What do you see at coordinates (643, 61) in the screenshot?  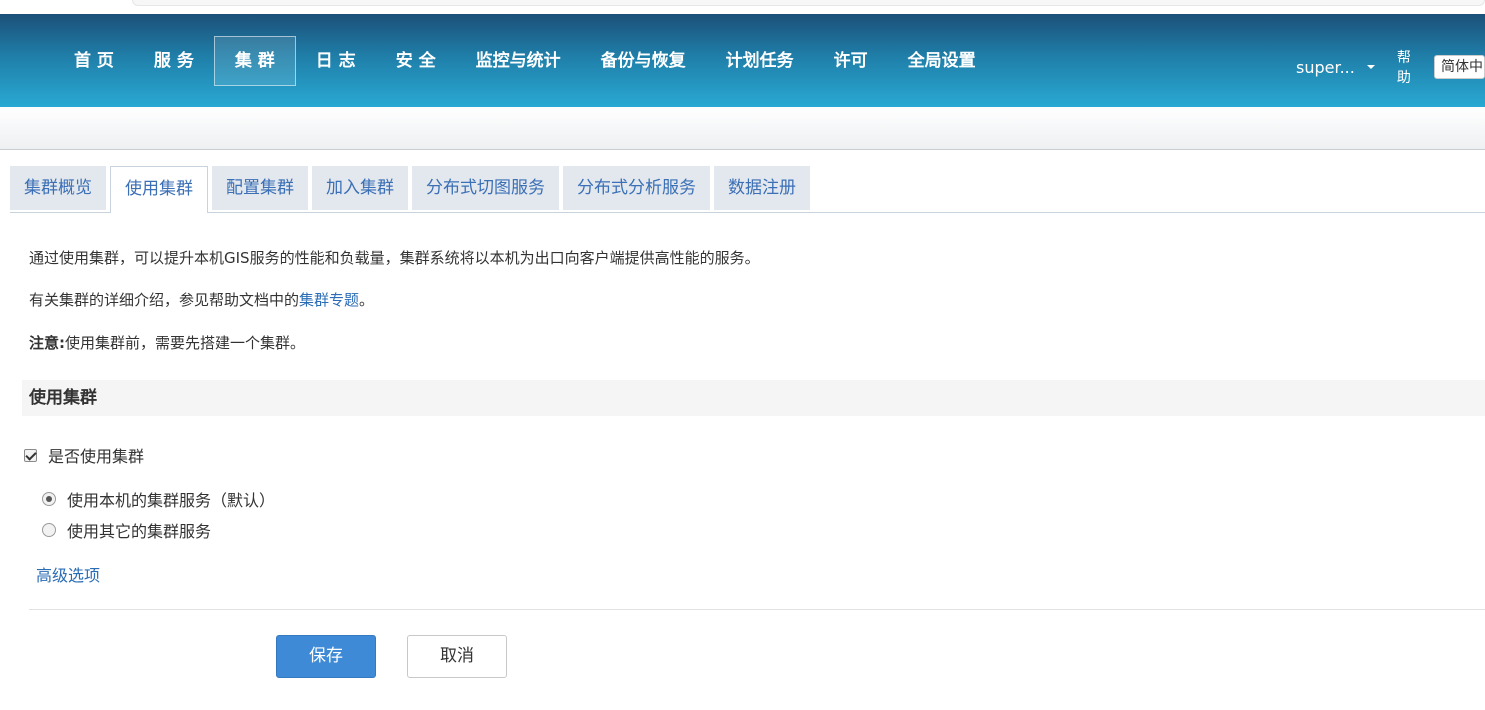 I see `nav-backup: 备份与恢复` at bounding box center [643, 61].